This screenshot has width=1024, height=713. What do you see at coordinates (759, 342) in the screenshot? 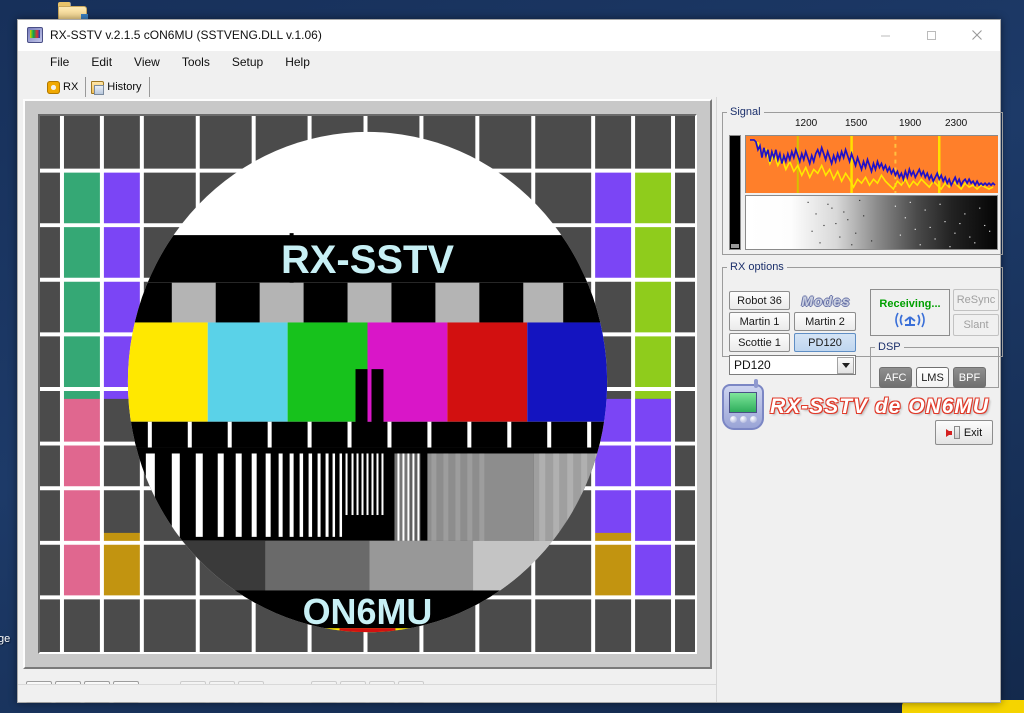
I see `mode-button-scottie1: Scottie 1` at bounding box center [759, 342].